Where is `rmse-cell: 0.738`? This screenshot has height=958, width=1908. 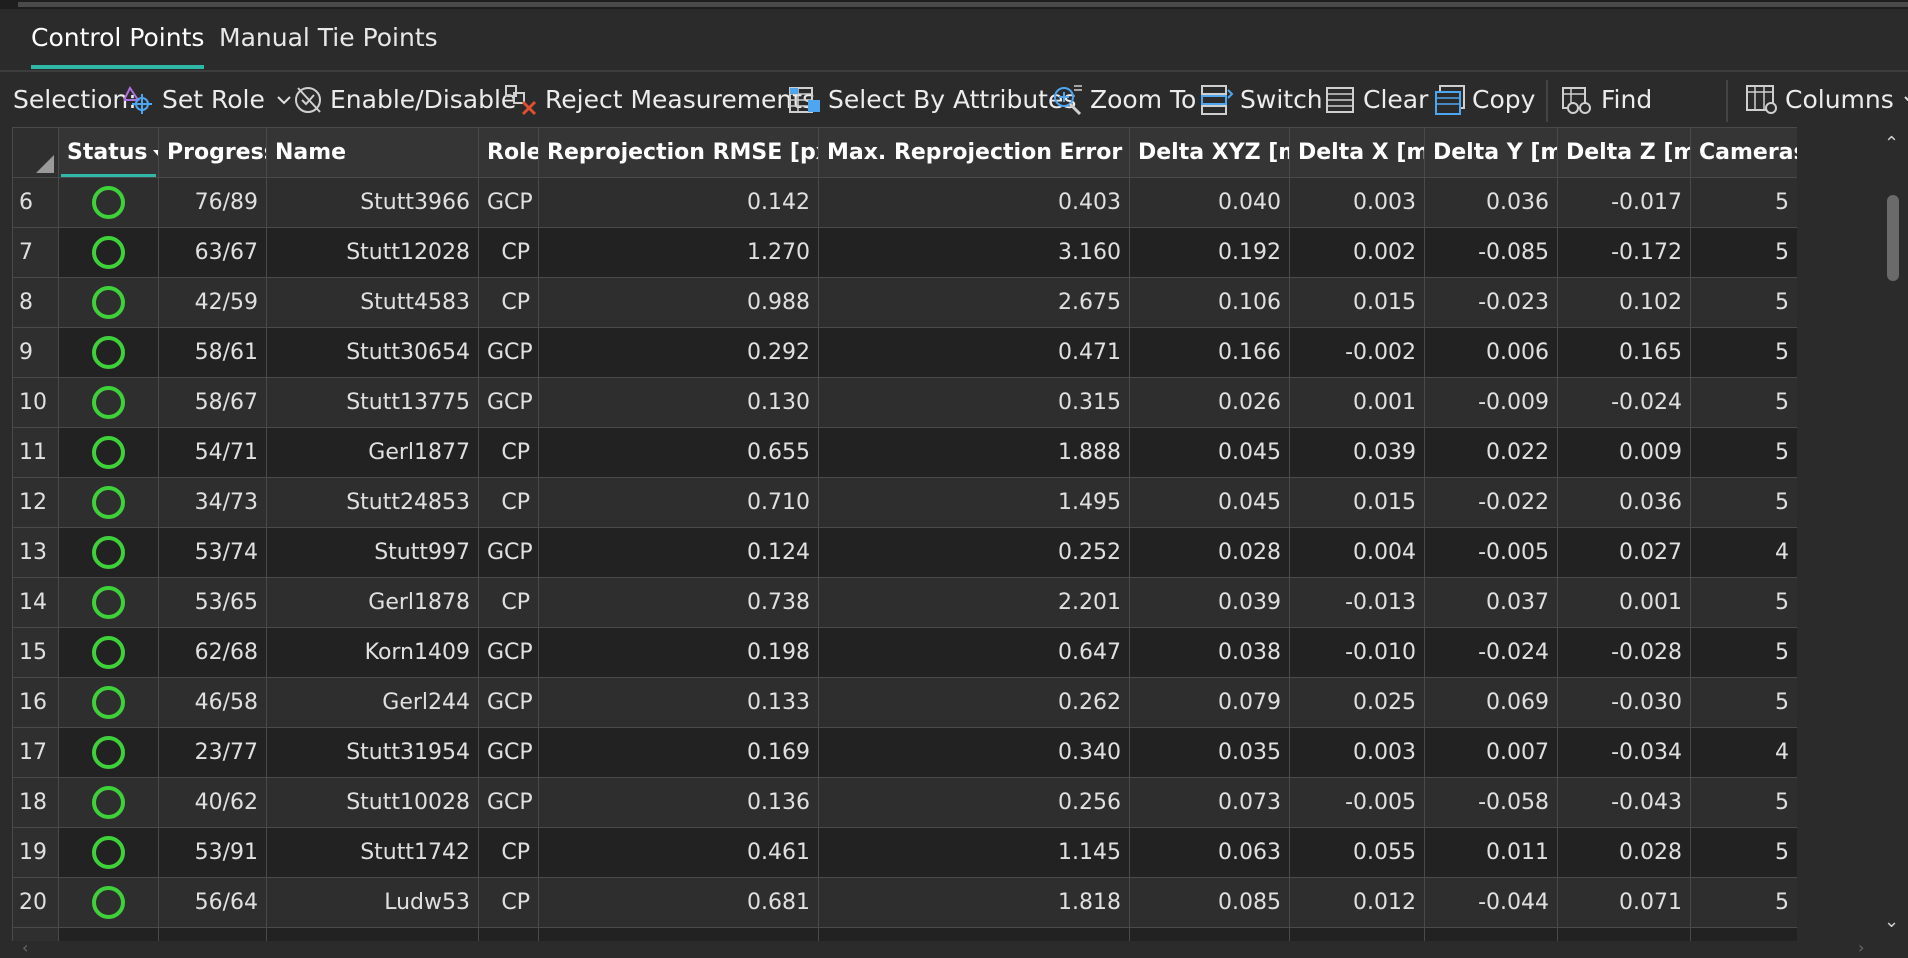
rmse-cell: 0.738 is located at coordinates (678, 602).